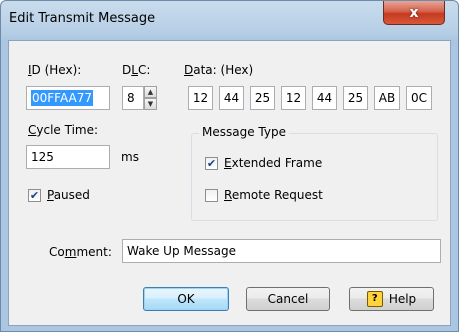  What do you see at coordinates (402, 299) in the screenshot?
I see `help-button-label: Help` at bounding box center [402, 299].